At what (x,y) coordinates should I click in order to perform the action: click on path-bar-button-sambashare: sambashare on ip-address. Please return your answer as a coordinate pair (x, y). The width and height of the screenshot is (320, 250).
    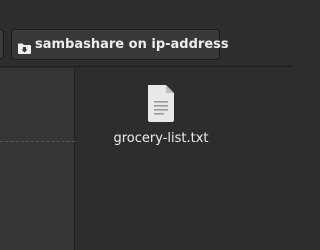
    Looking at the image, I should click on (120, 44).